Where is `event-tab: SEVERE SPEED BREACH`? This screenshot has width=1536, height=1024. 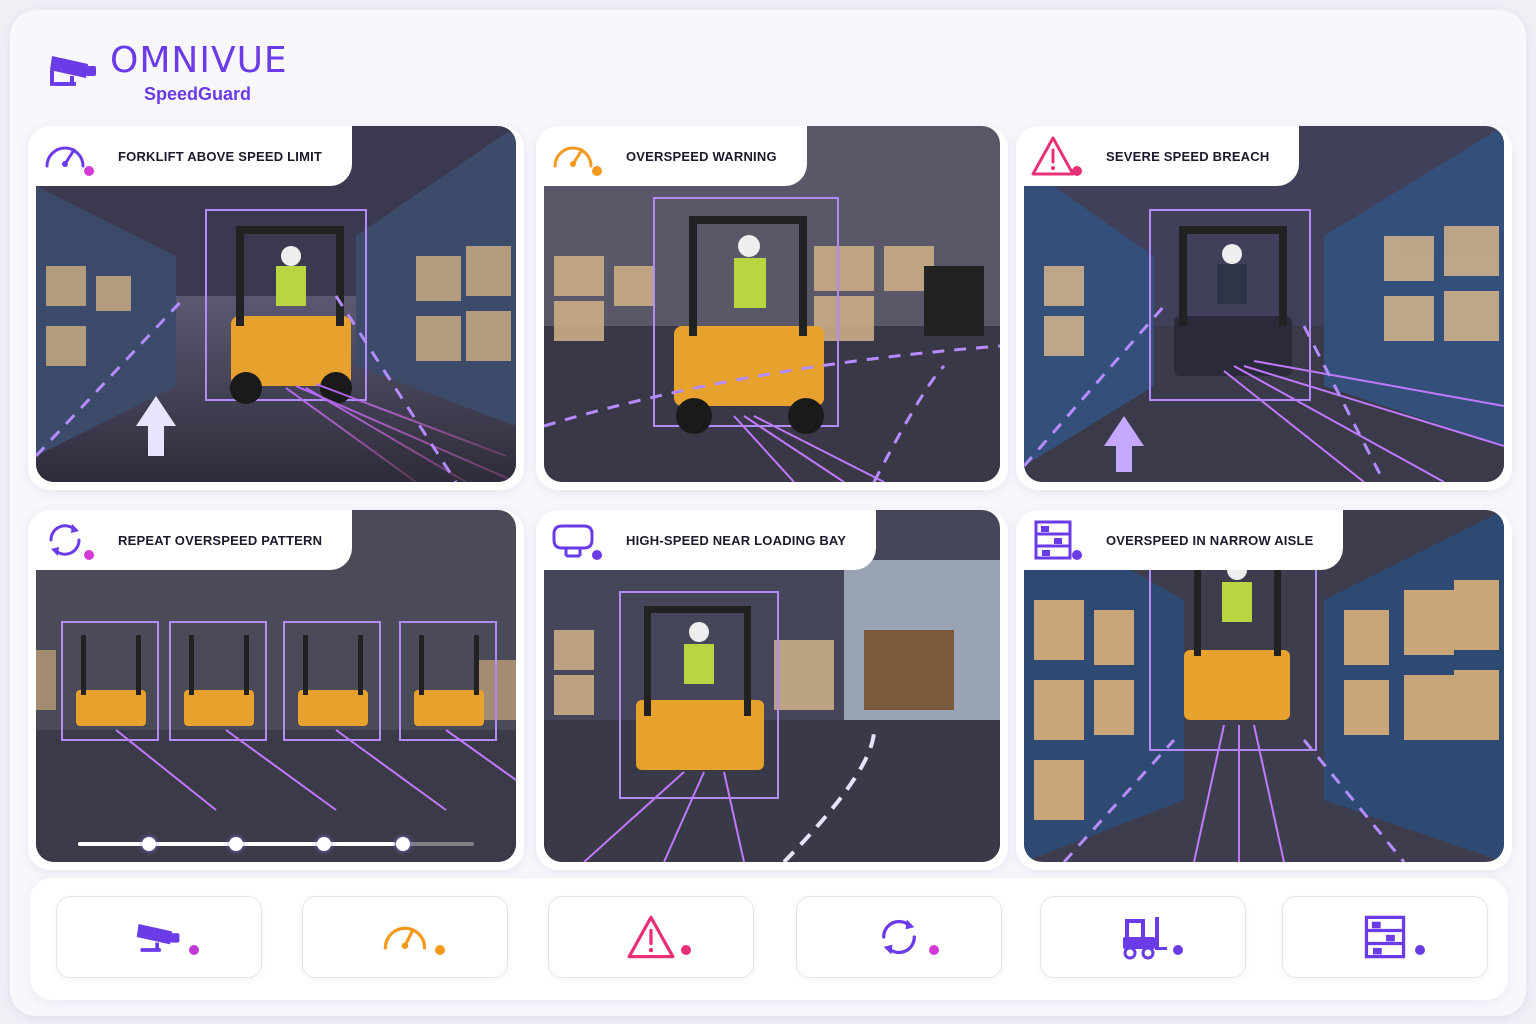 event-tab: SEVERE SPEED BREACH is located at coordinates (1158, 156).